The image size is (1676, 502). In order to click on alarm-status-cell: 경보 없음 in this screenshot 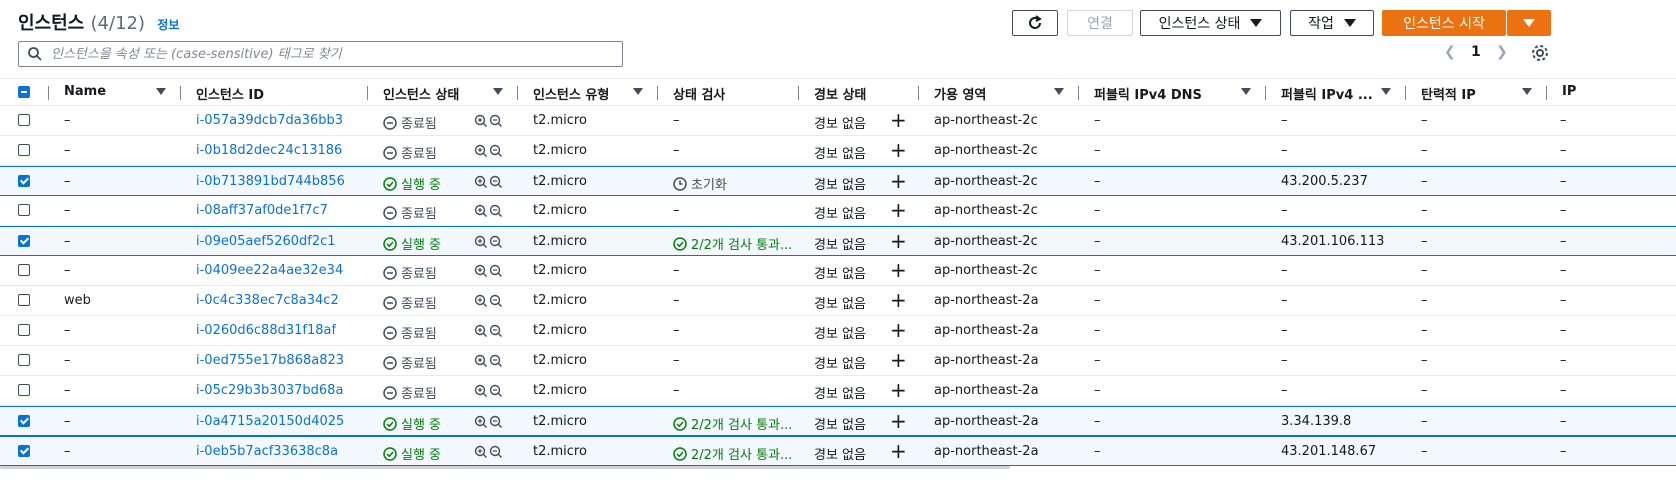, I will do `click(840, 274)`.